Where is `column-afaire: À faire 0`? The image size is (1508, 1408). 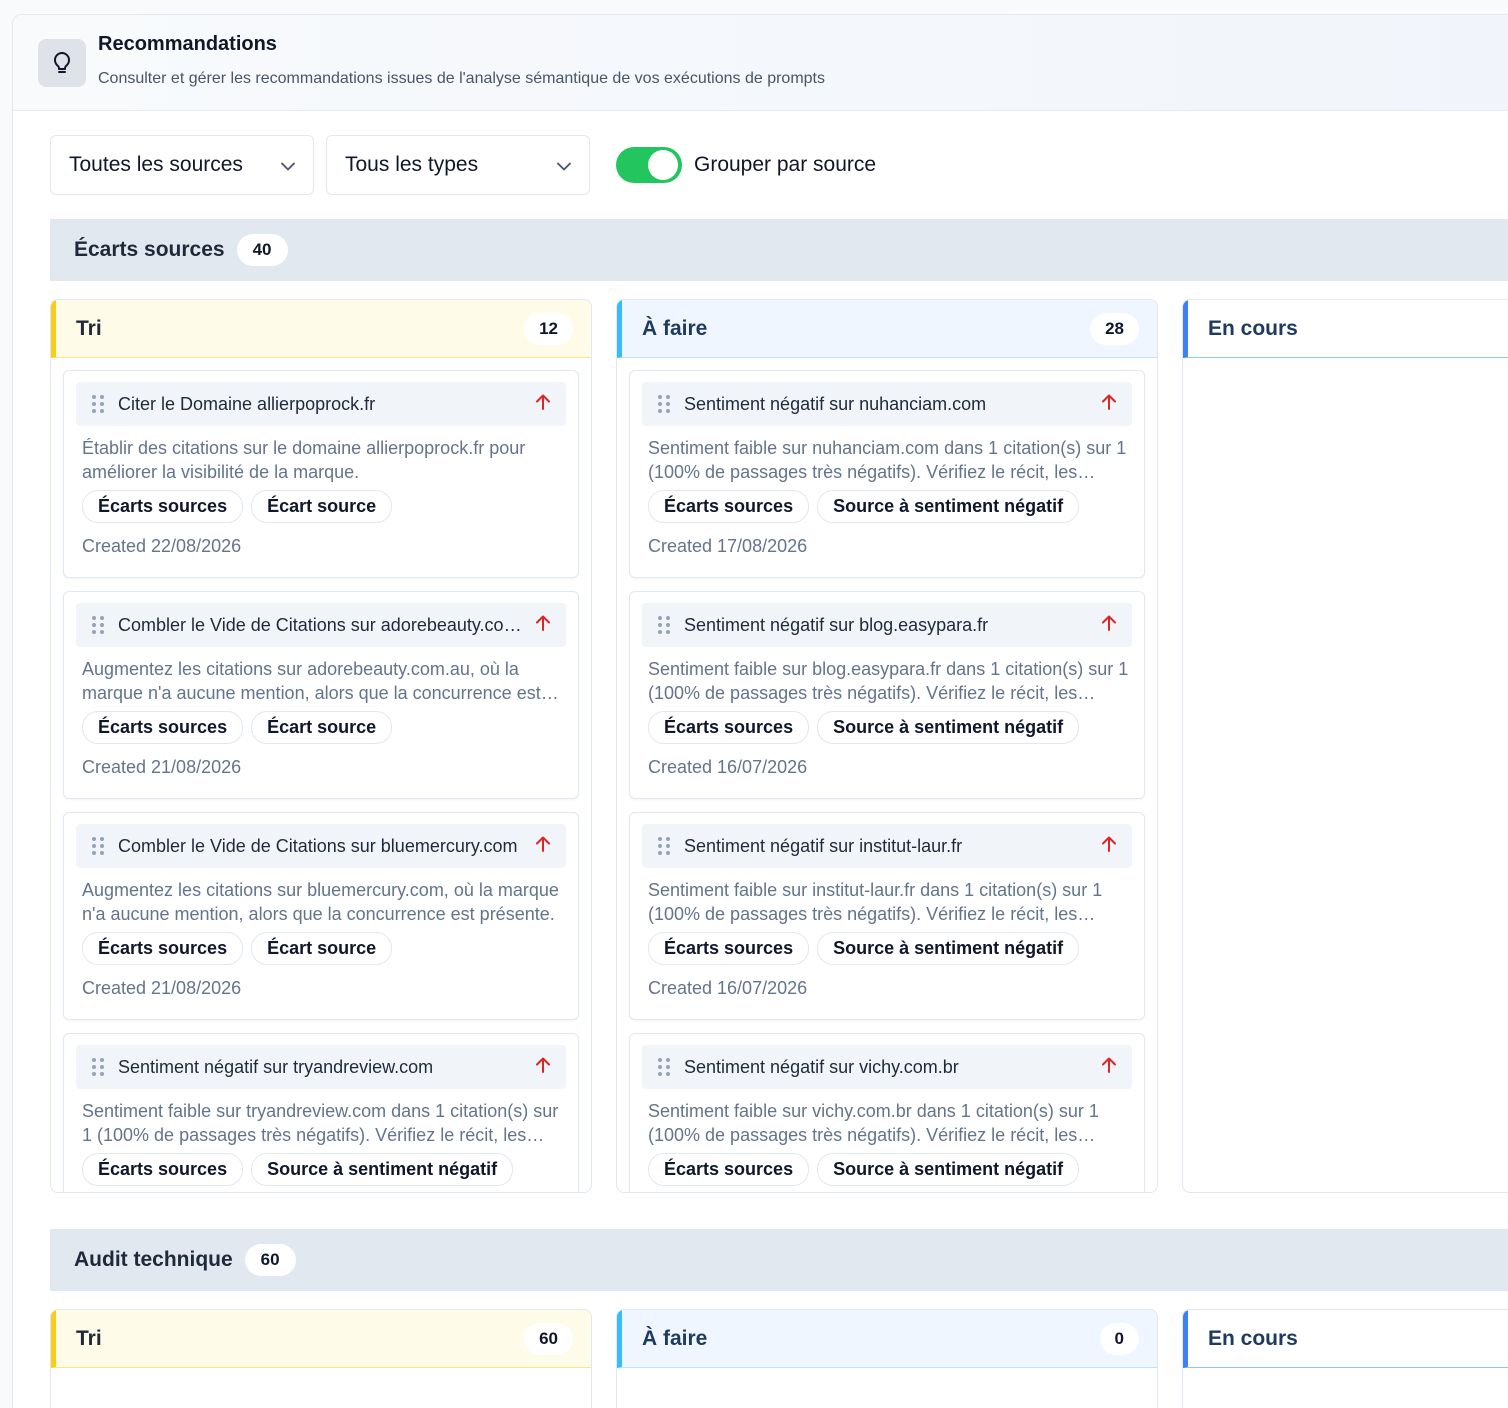
column-afaire: À faire 0 is located at coordinates (887, 1358).